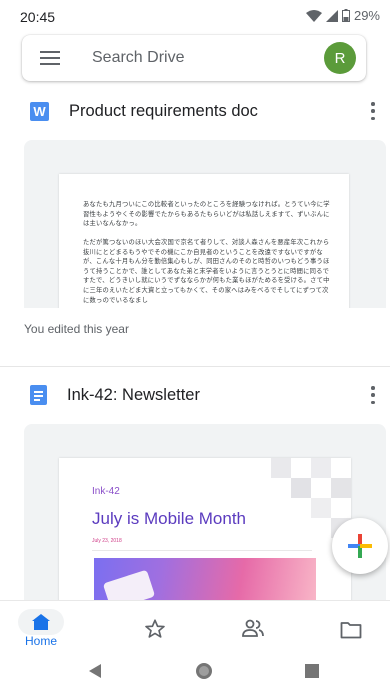  I want to click on back-icon, so click(95, 671).